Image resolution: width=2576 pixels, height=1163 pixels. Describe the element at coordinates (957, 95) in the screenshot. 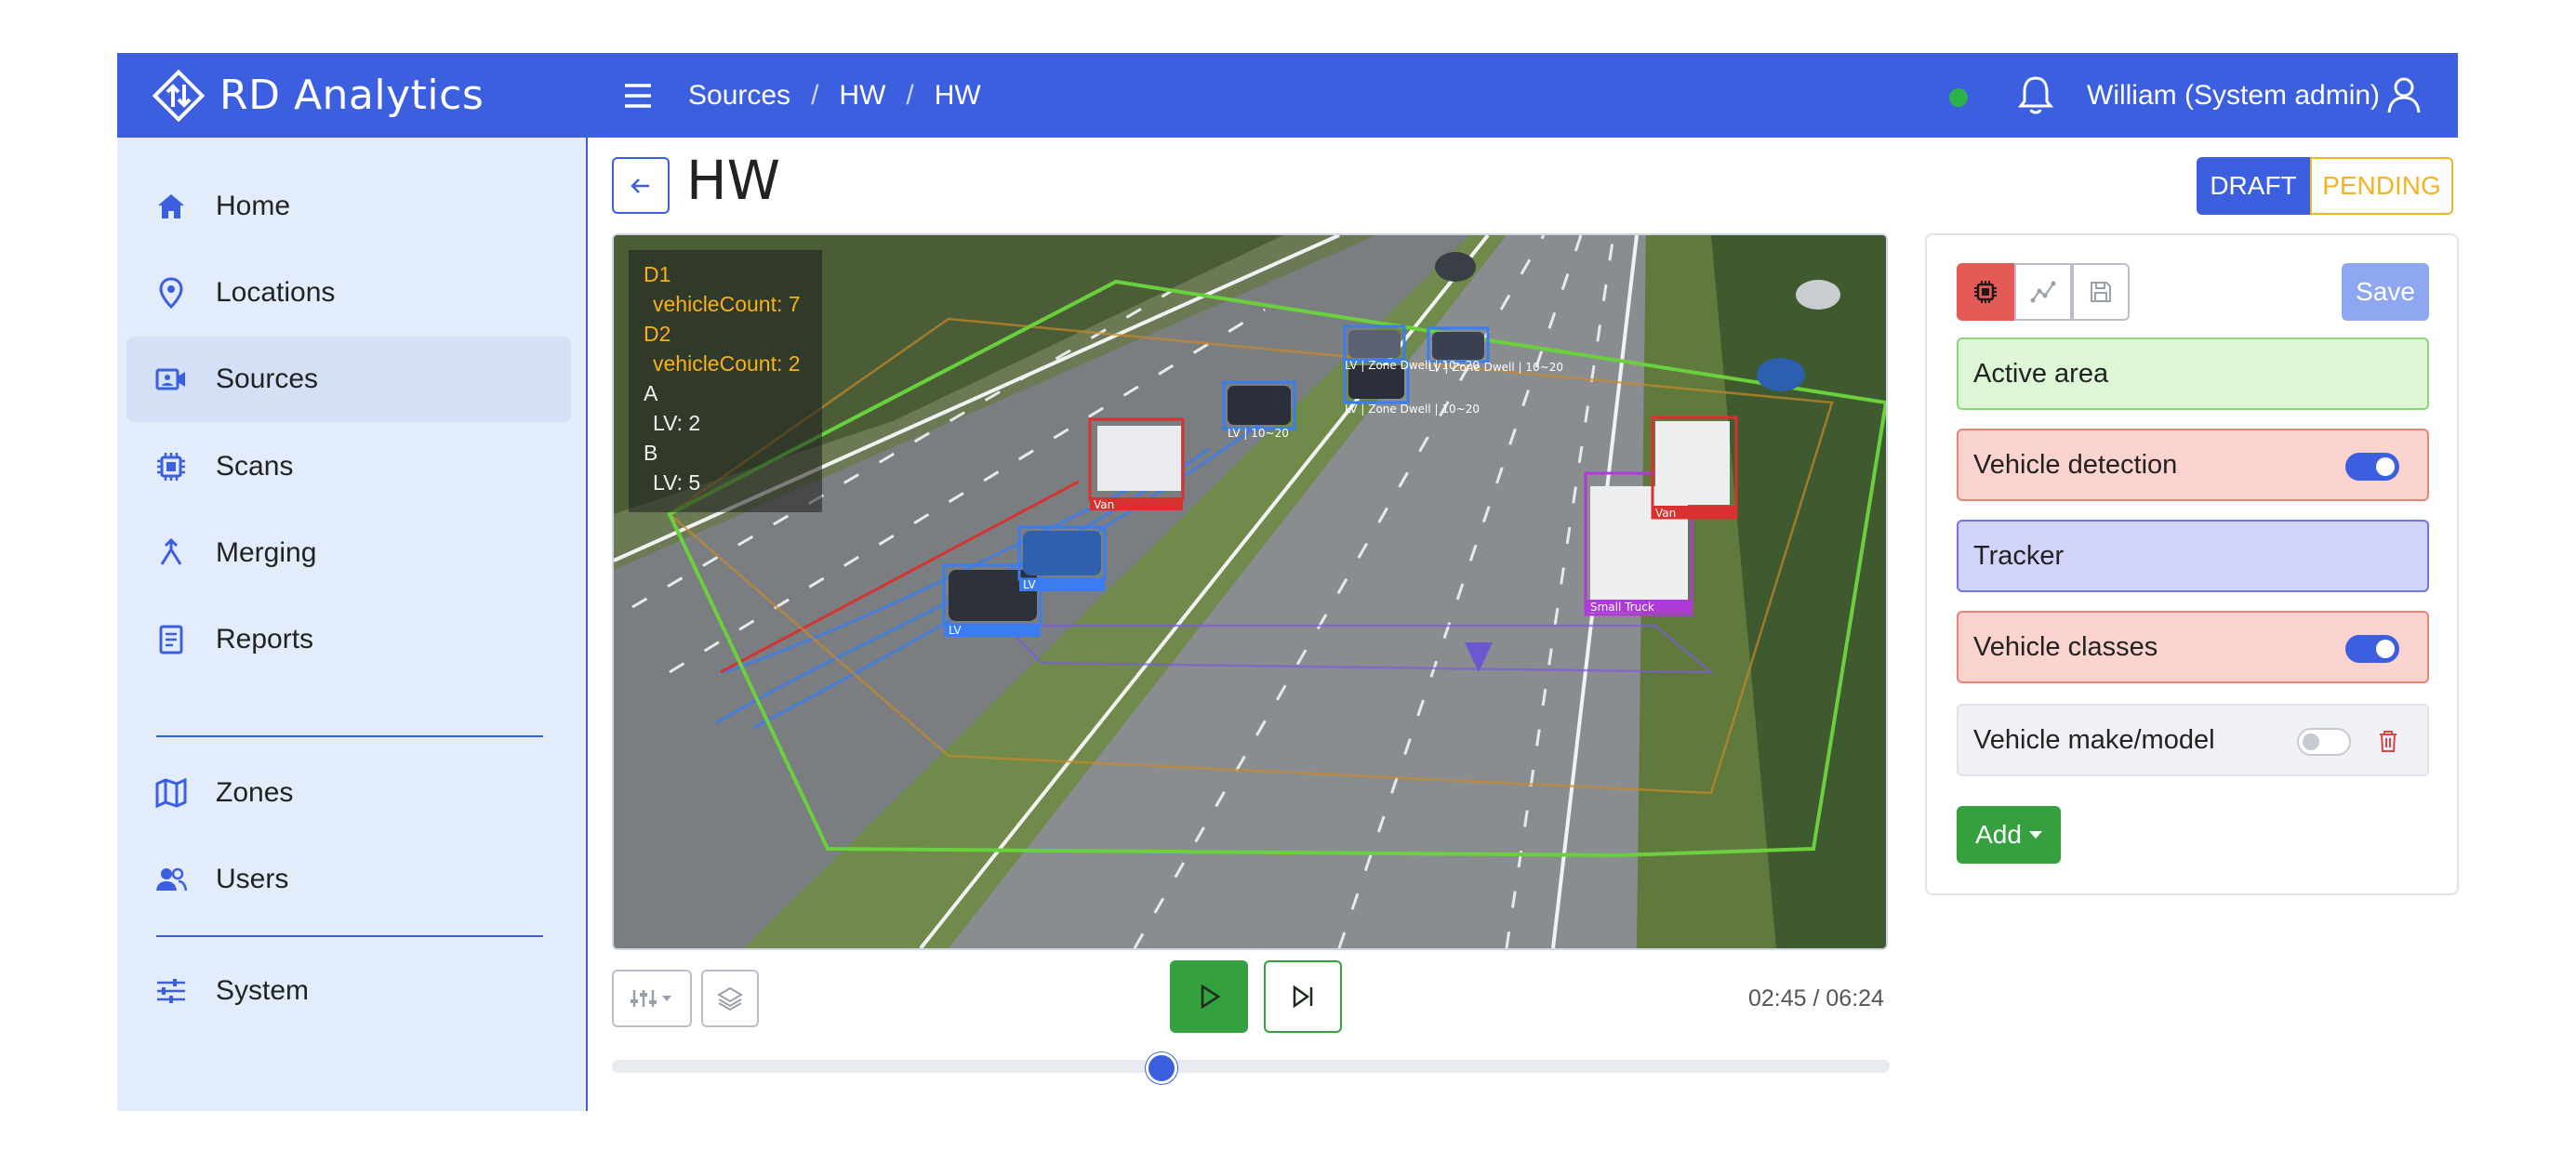

I see `breadcrumb-hw-2: HW` at that location.